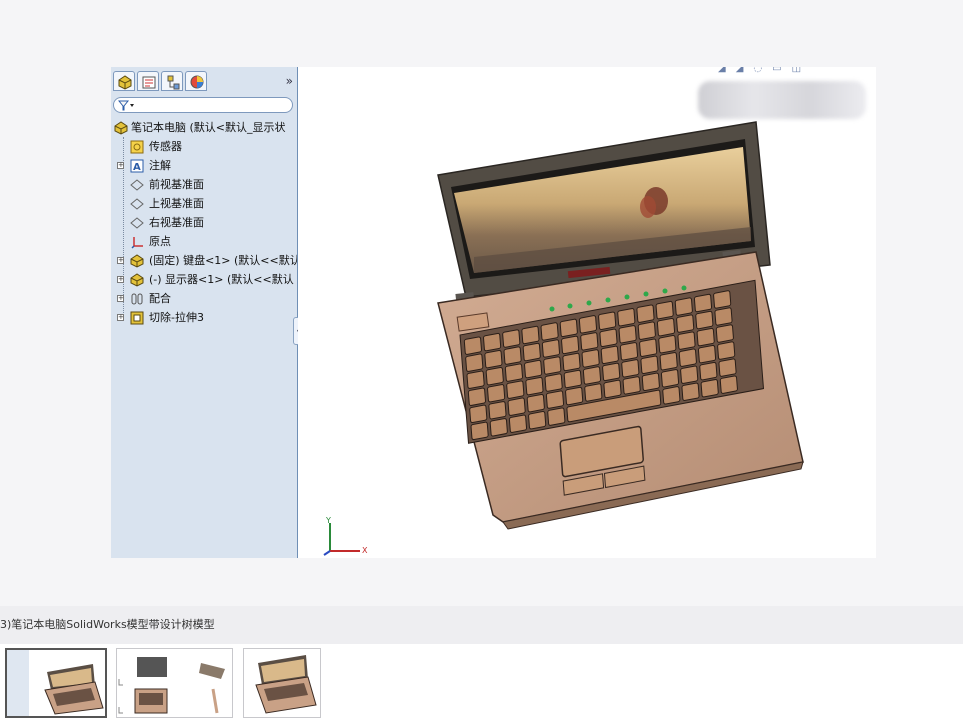 Image resolution: width=963 pixels, height=724 pixels. I want to click on coordinate-triad: Y X, so click(345, 536).